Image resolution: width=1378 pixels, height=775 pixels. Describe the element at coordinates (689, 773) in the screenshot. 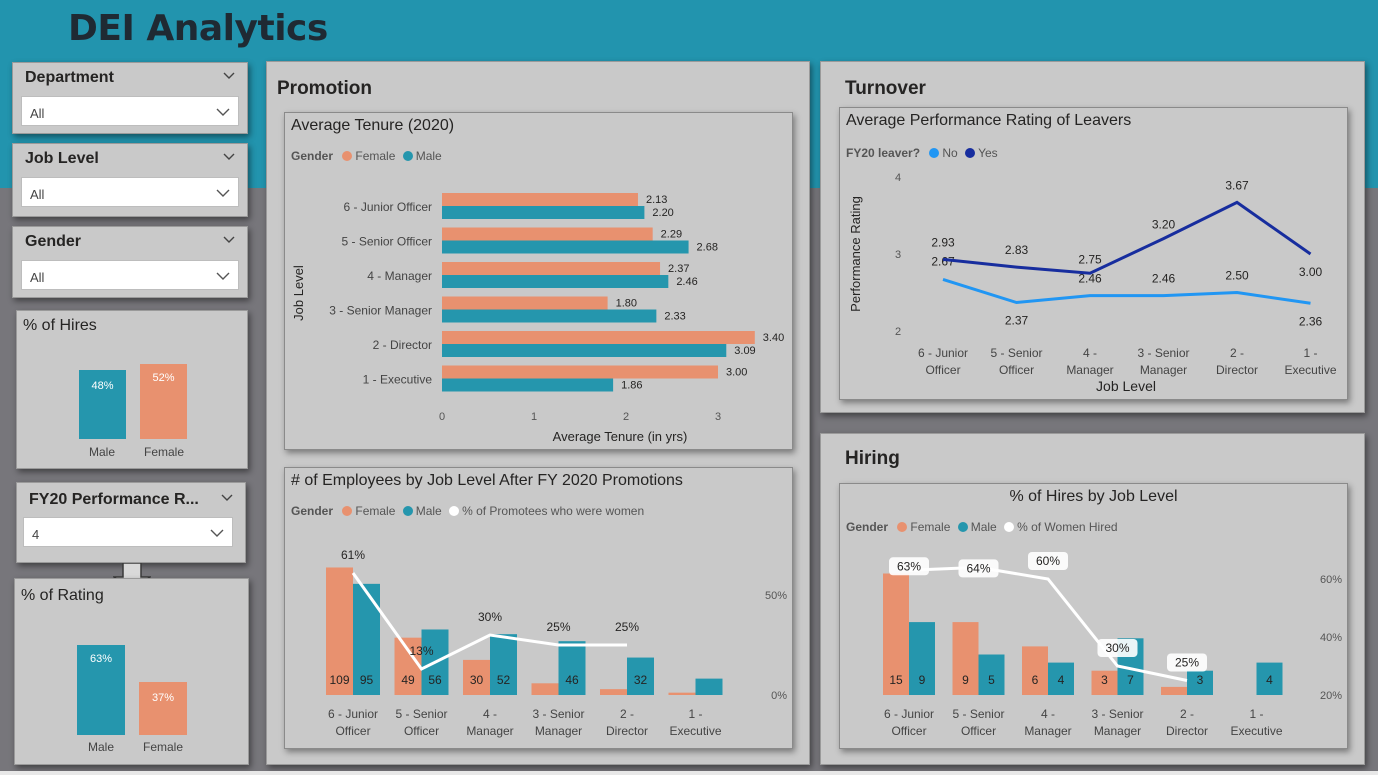

I see `bottom-strip` at that location.